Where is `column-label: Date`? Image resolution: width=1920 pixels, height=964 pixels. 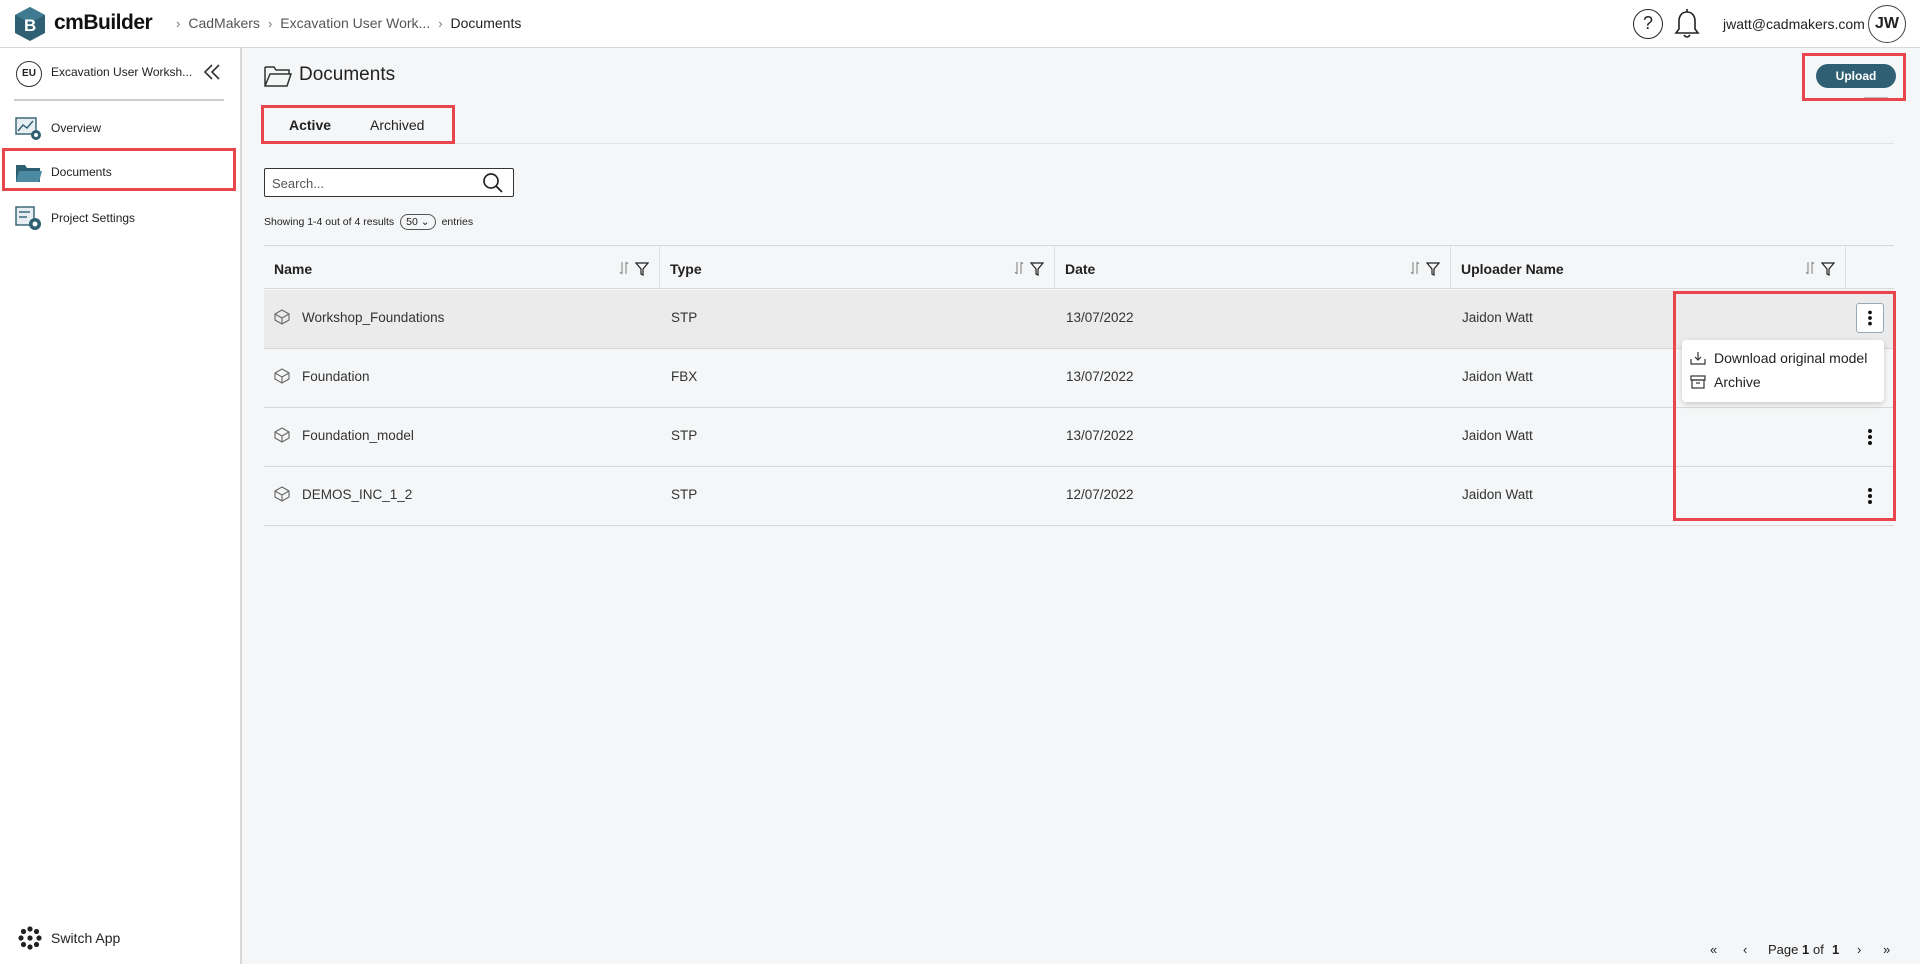 column-label: Date is located at coordinates (1080, 269).